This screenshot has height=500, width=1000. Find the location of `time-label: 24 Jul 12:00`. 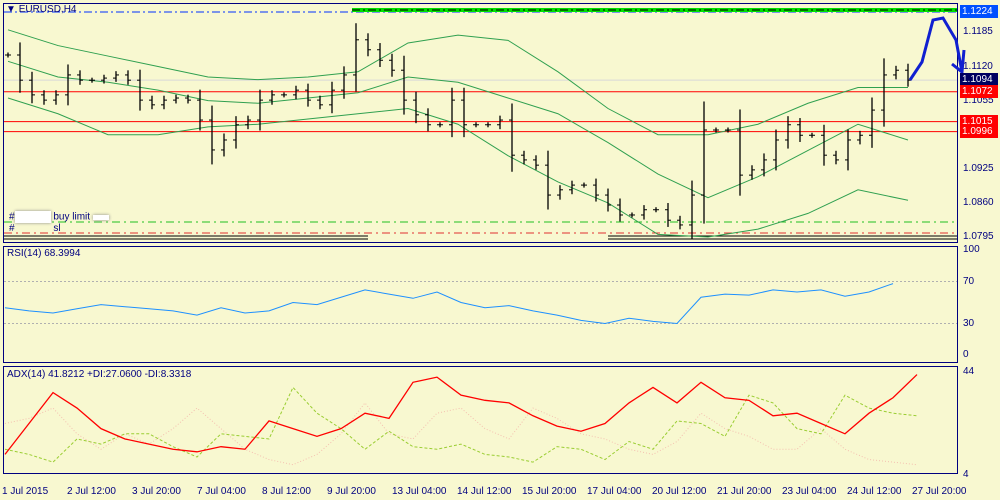

time-label: 24 Jul 12:00 is located at coordinates (874, 491).